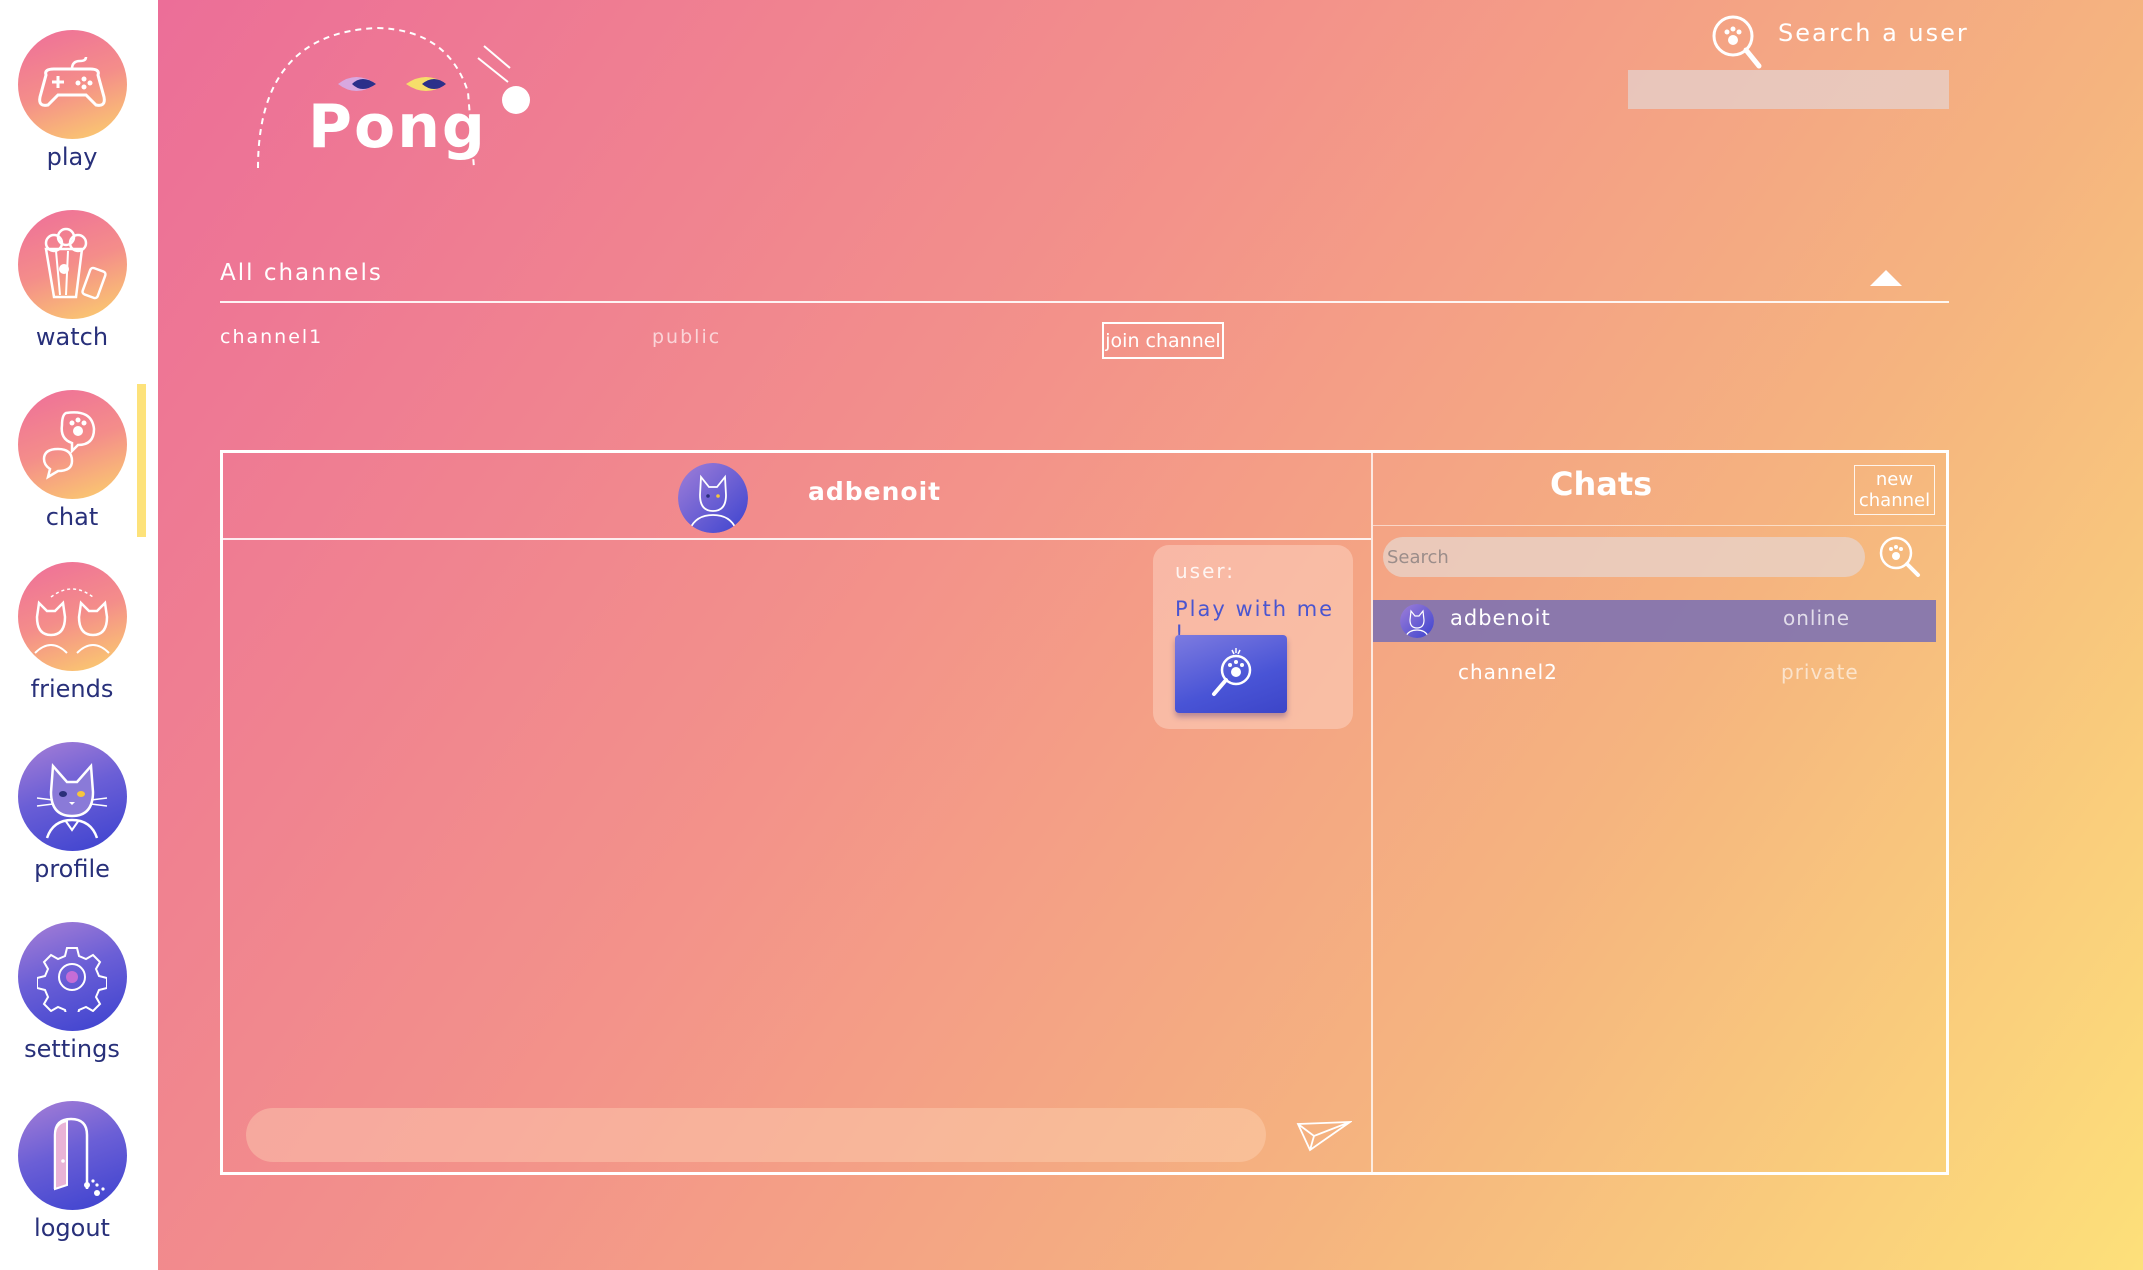 Image resolution: width=2143 pixels, height=1270 pixels. Describe the element at coordinates (1500, 618) in the screenshot. I see `chat-name: adbenoit` at that location.